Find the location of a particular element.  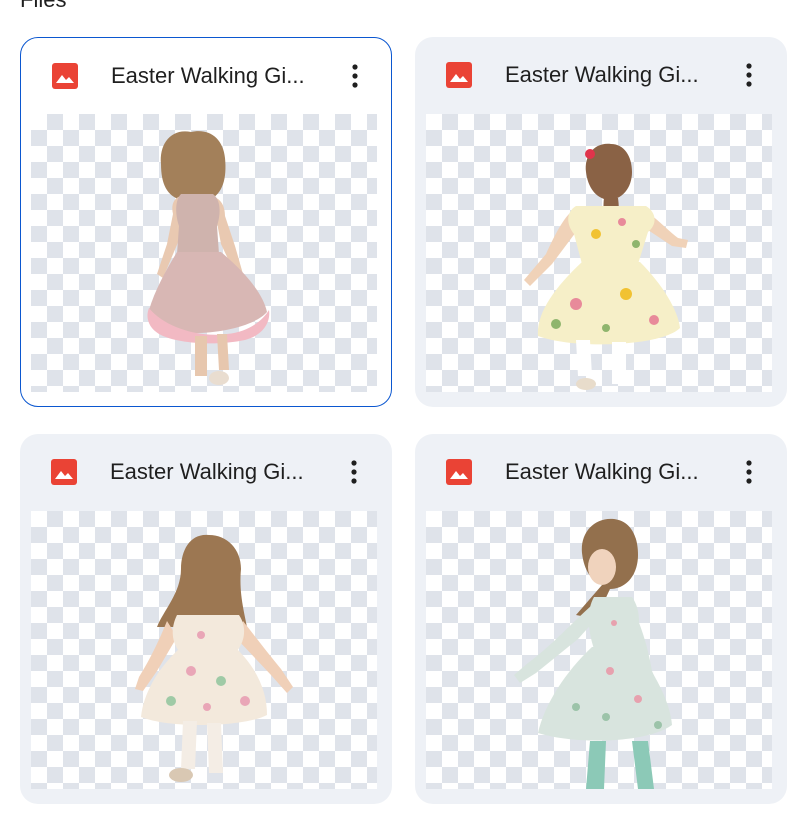

section-label: Files is located at coordinates (43, 6).